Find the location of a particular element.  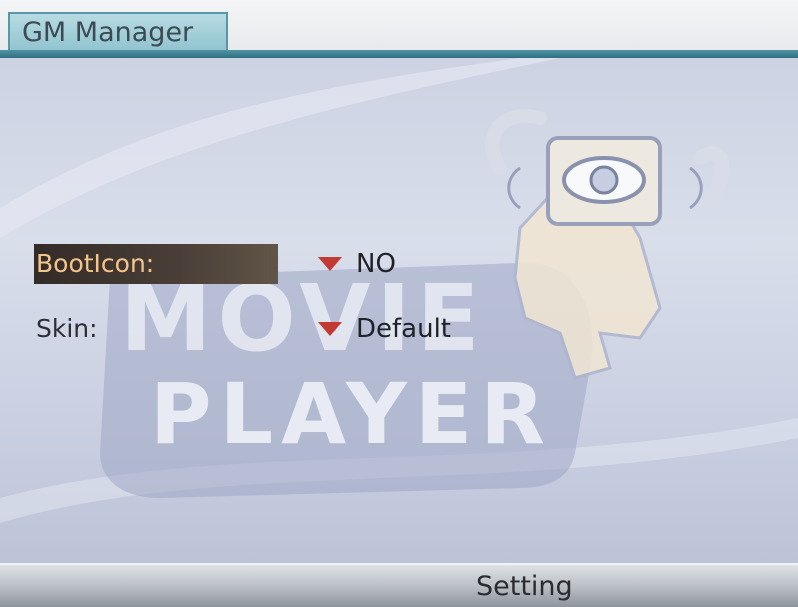

bottom-softkey-bar: Setting is located at coordinates (399, 585).